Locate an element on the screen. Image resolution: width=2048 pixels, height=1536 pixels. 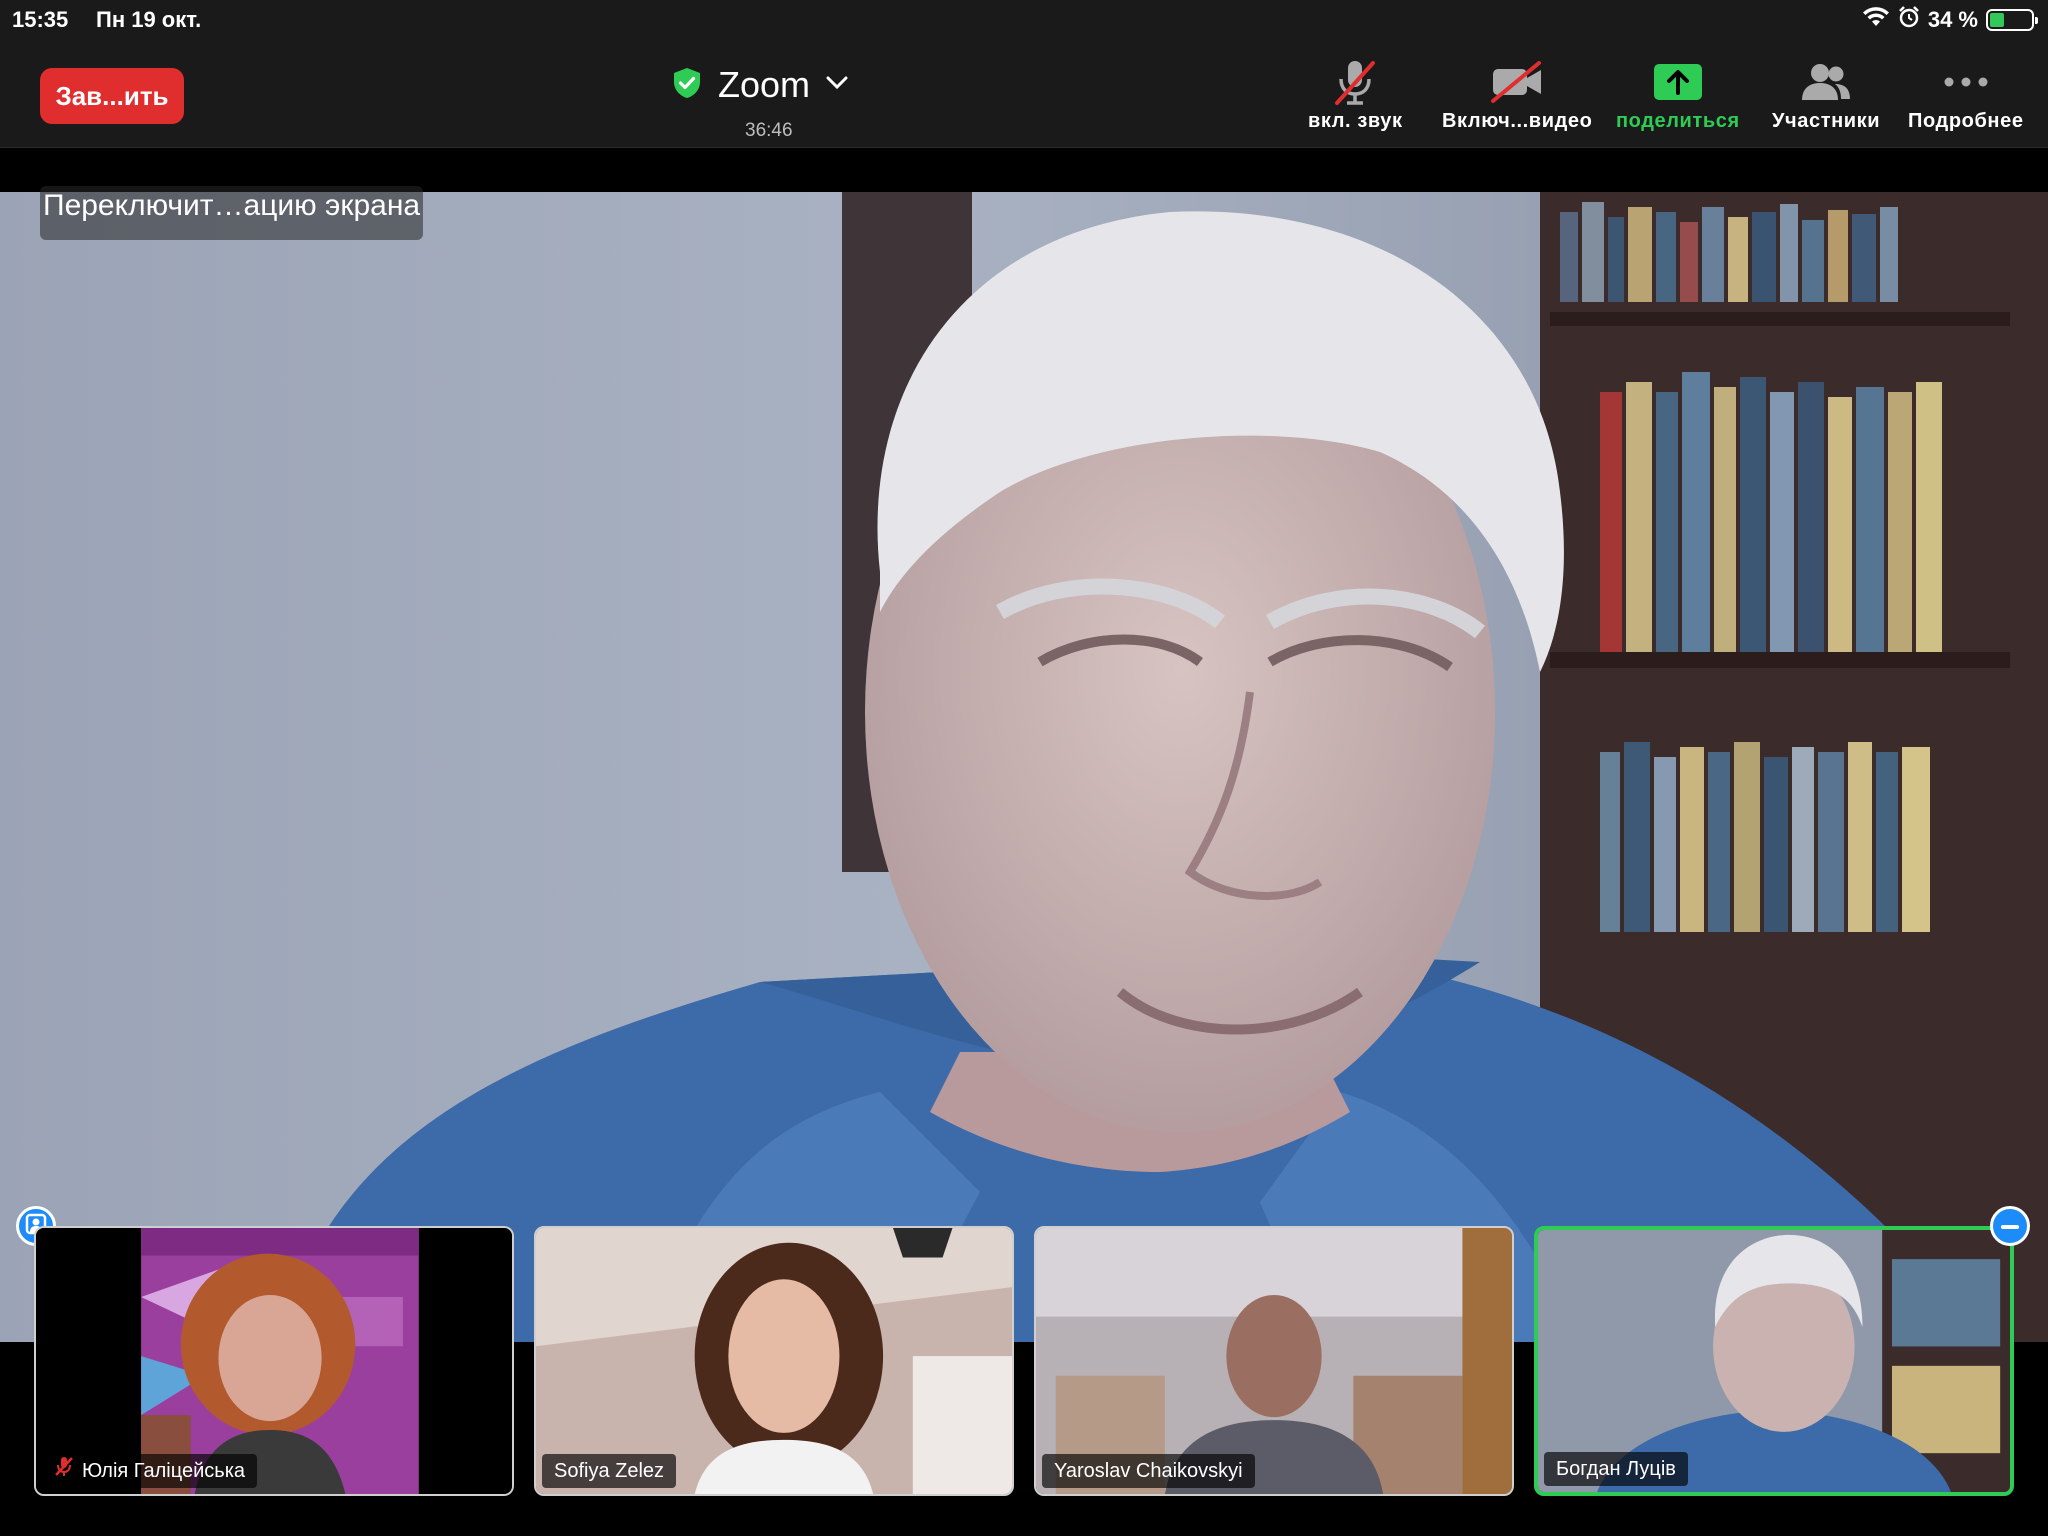
share-arrow-icon is located at coordinates (1678, 82).